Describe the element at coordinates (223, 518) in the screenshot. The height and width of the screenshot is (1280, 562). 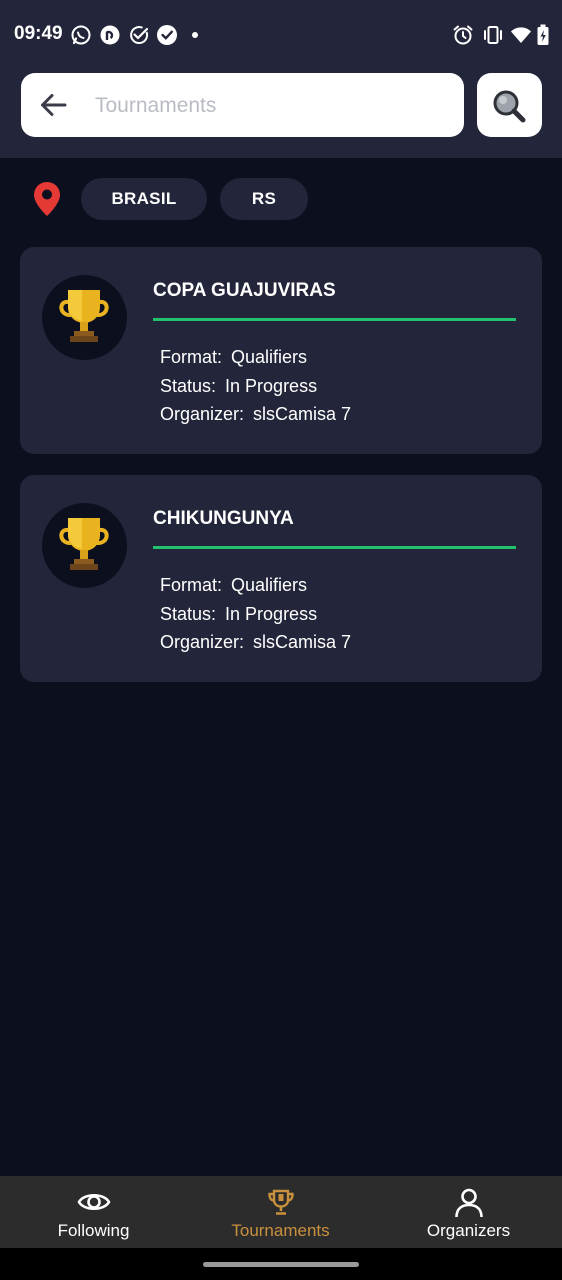
I see `tournament-name: CHIKUNGUNYA` at that location.